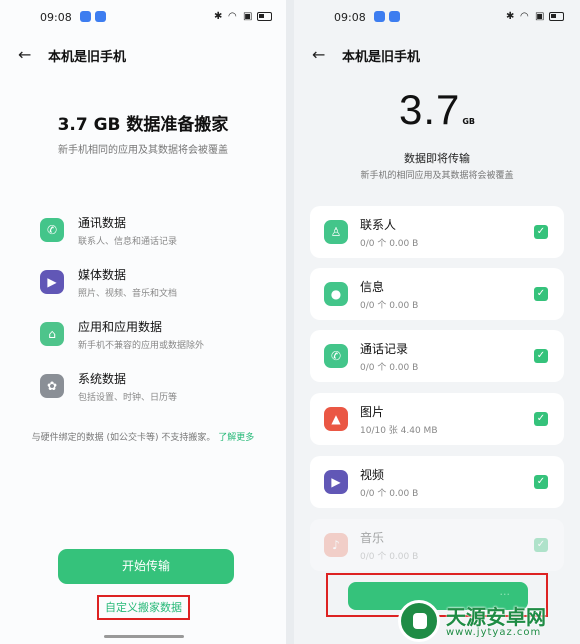  Describe the element at coordinates (429, 109) in the screenshot. I see `size-value: 3.7` at that location.